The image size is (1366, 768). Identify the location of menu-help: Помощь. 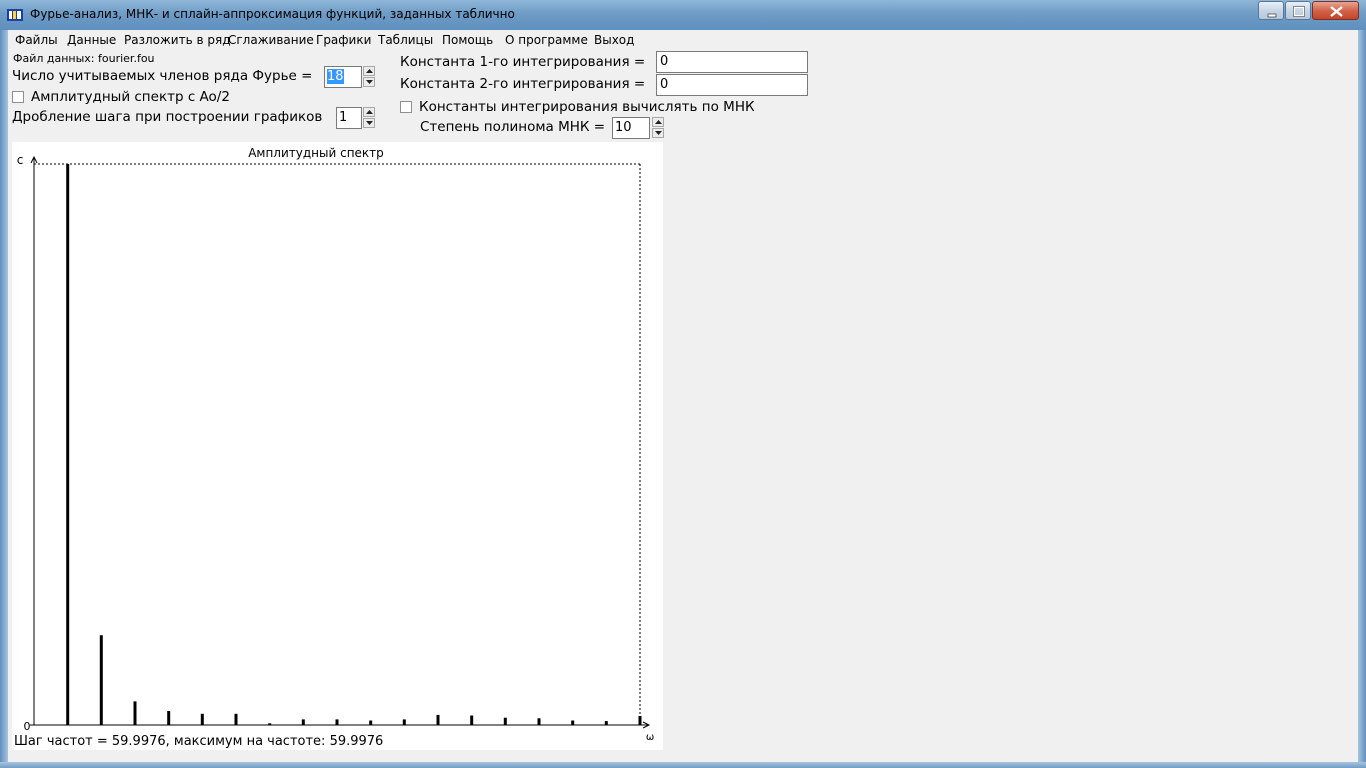
(467, 40).